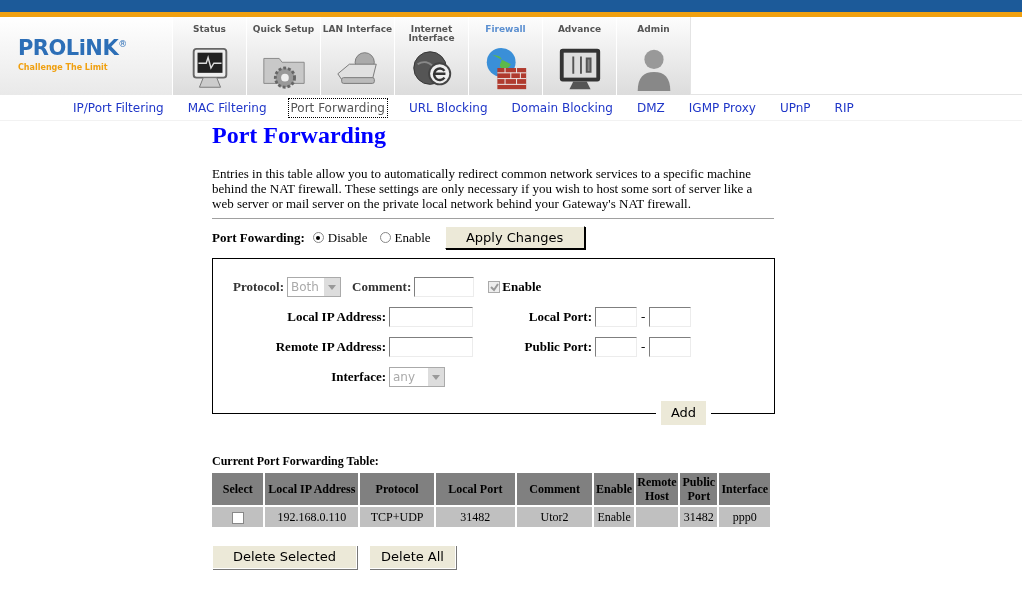  Describe the element at coordinates (397, 517) in the screenshot. I see `table-cell: TCP+UDP` at that location.